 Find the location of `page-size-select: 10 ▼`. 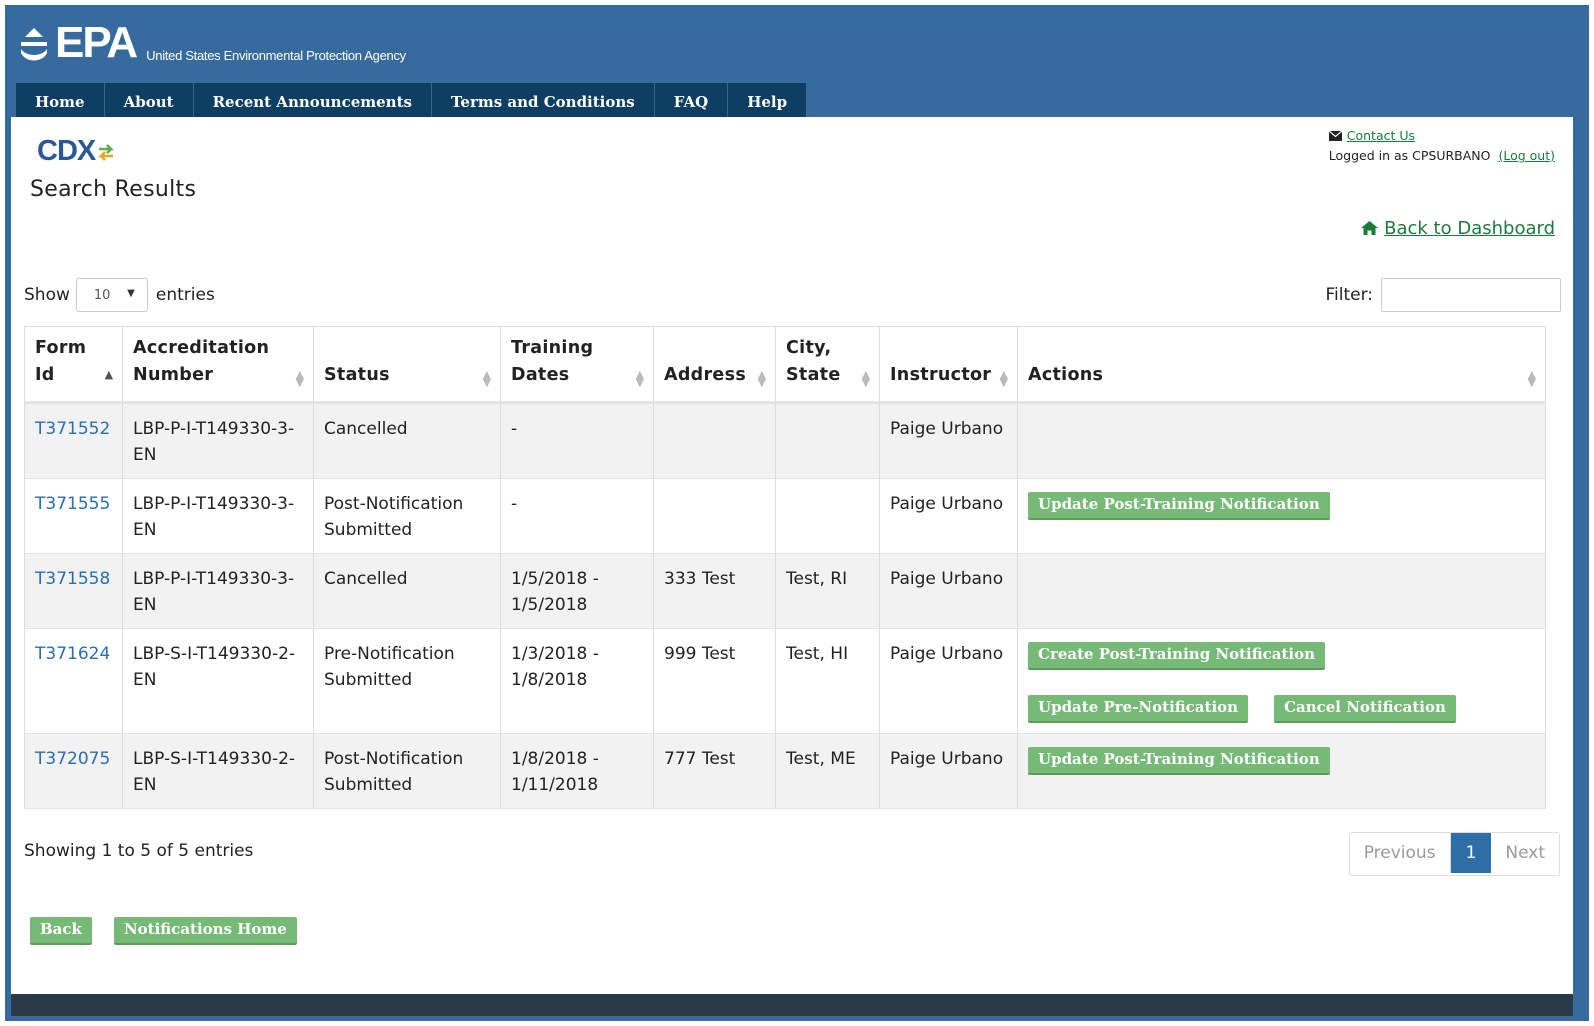

page-size-select: 10 ▼ is located at coordinates (111, 295).